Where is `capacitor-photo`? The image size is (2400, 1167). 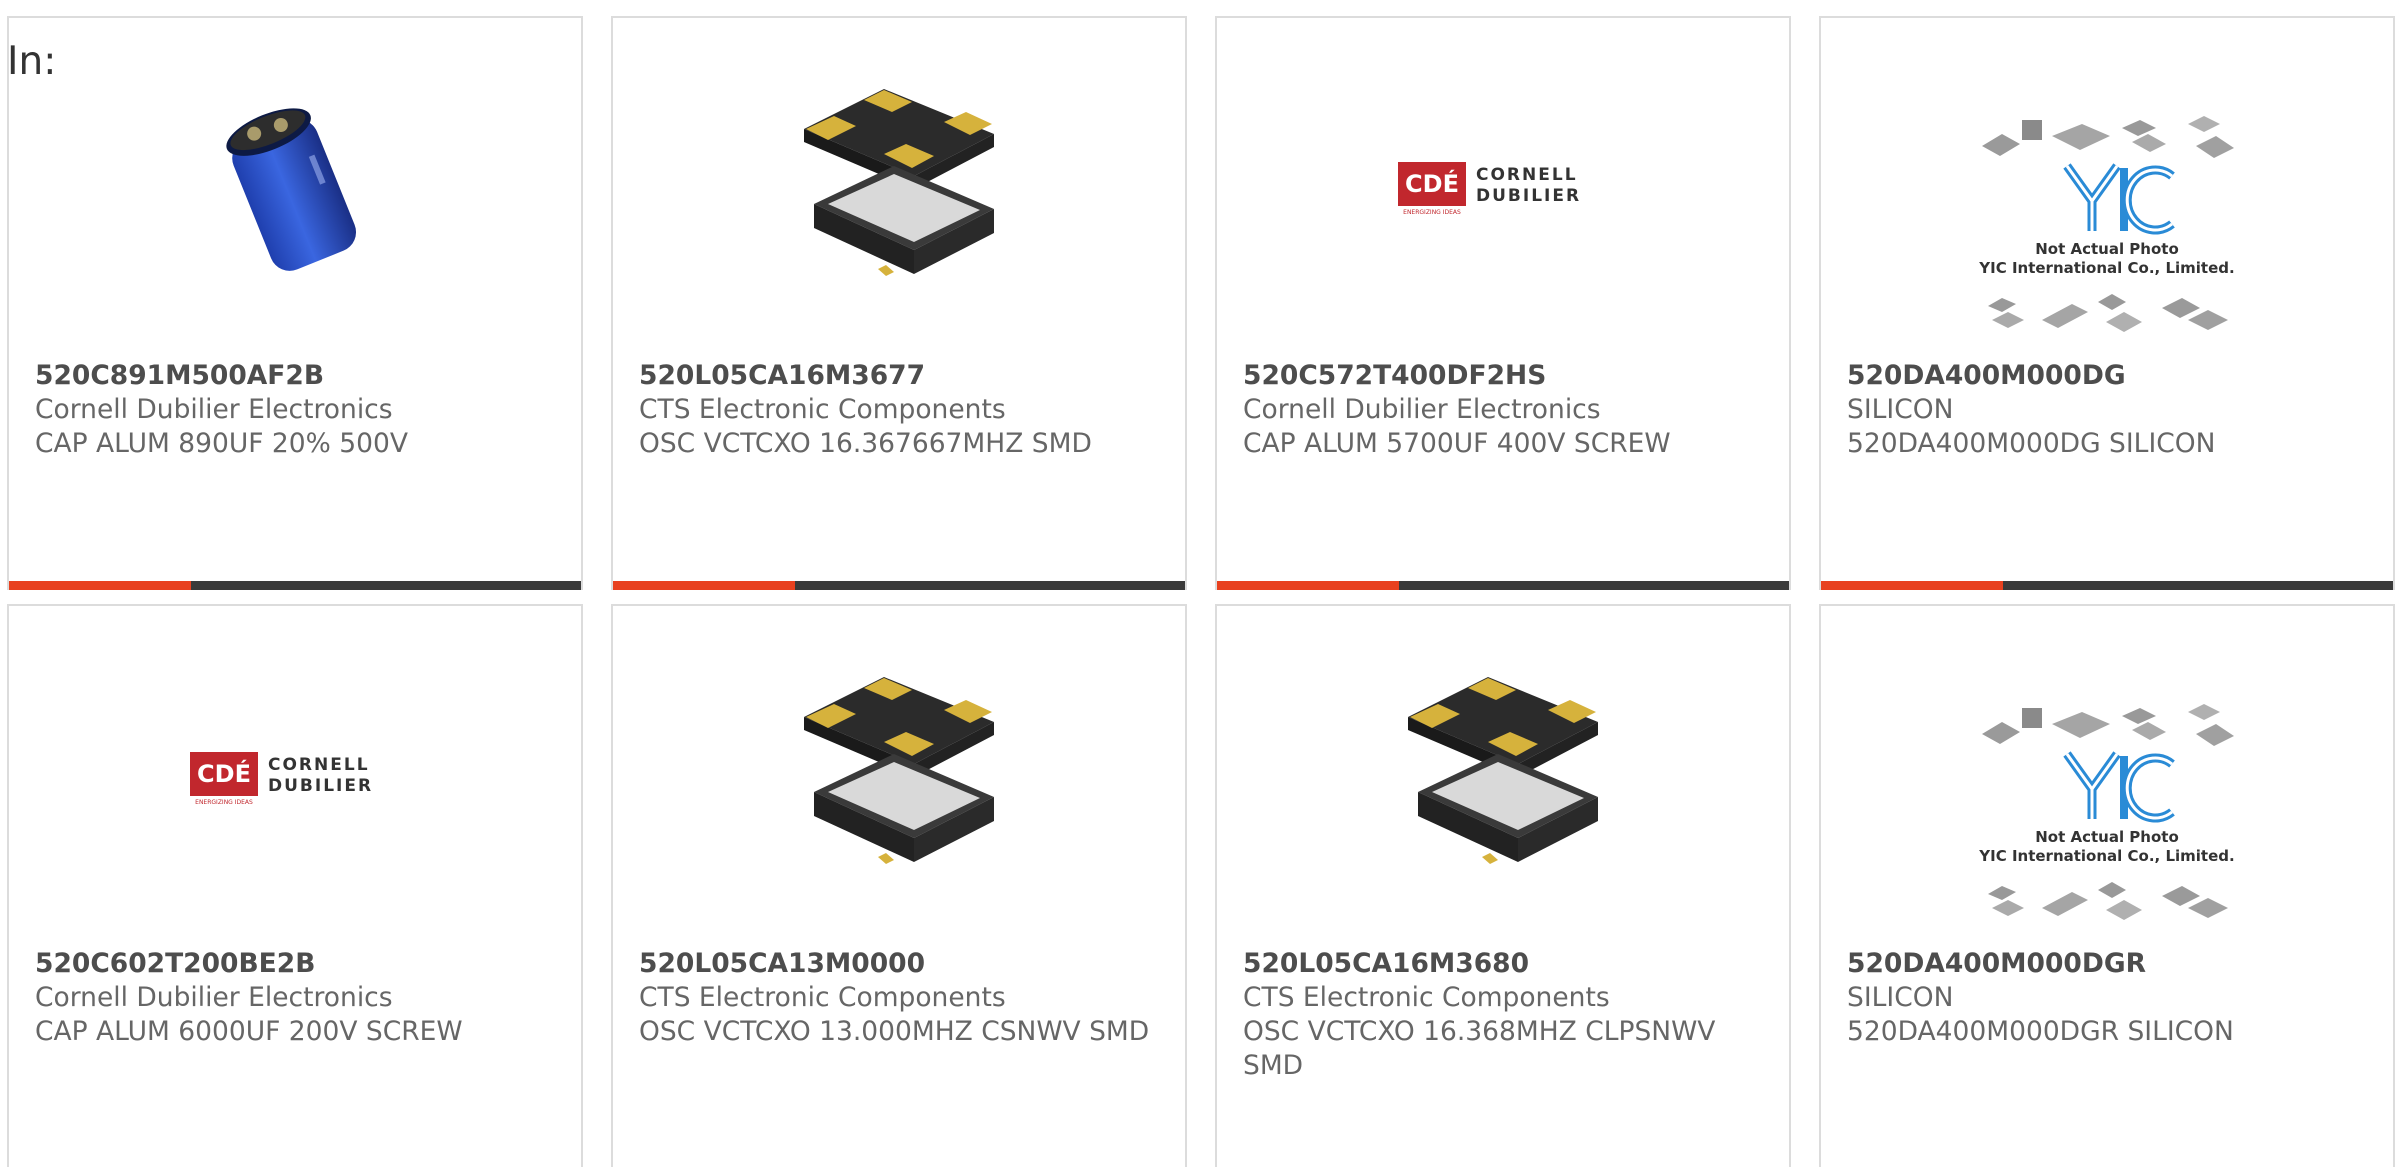 capacitor-photo is located at coordinates (291, 189).